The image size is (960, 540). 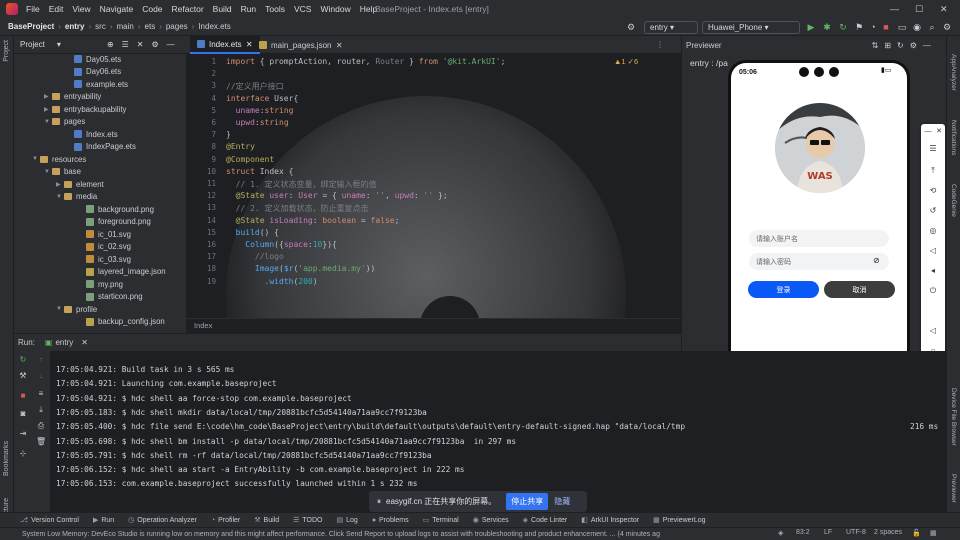 What do you see at coordinates (780, 533) in the screenshot?
I see `status-pin-icon: ◈` at bounding box center [780, 533].